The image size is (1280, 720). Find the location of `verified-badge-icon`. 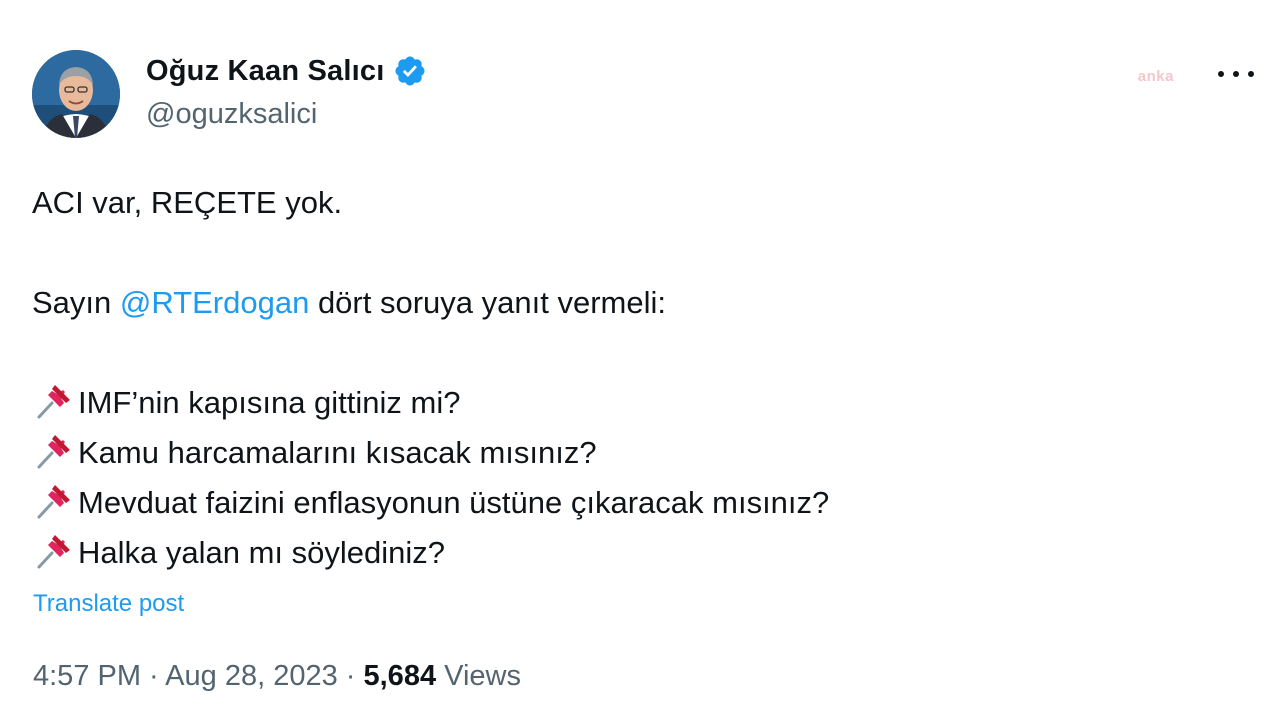

verified-badge-icon is located at coordinates (409, 71).